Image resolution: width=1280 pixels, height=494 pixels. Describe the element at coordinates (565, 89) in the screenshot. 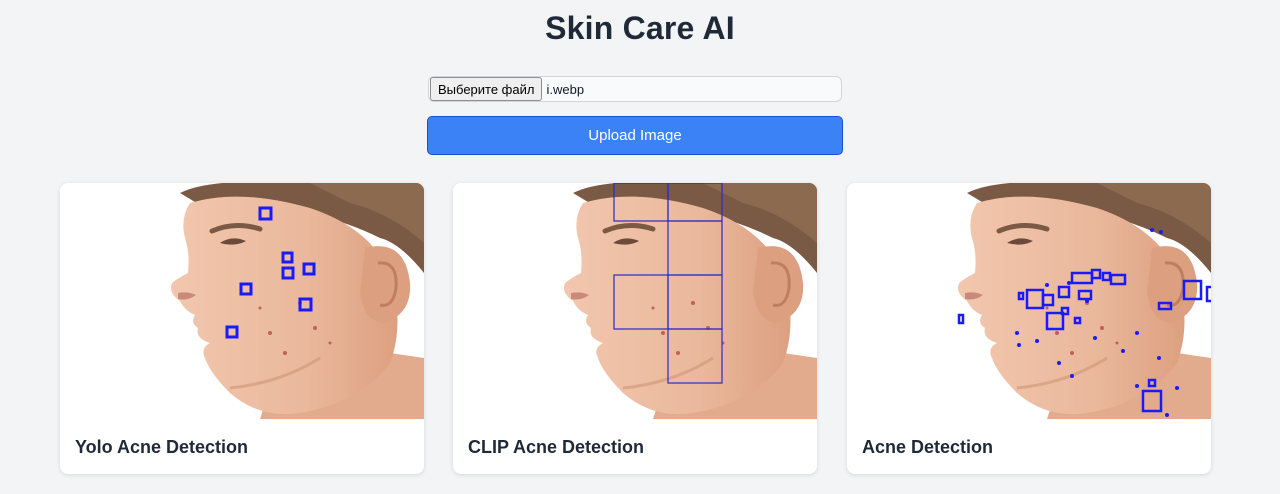

I see `selected-file-name: i.webp` at that location.